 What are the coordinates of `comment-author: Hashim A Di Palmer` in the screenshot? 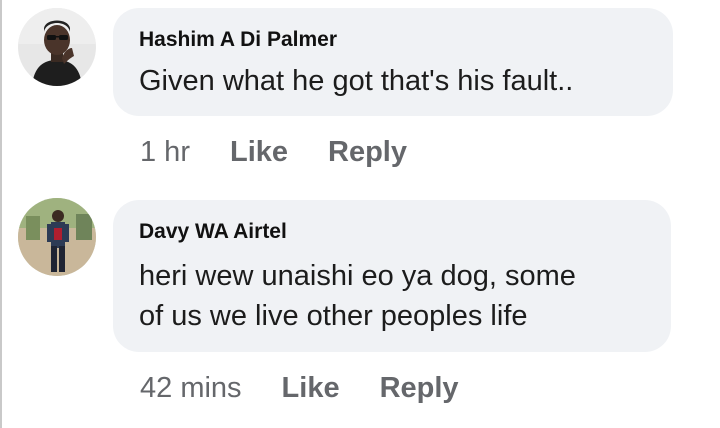 It's located at (238, 40).